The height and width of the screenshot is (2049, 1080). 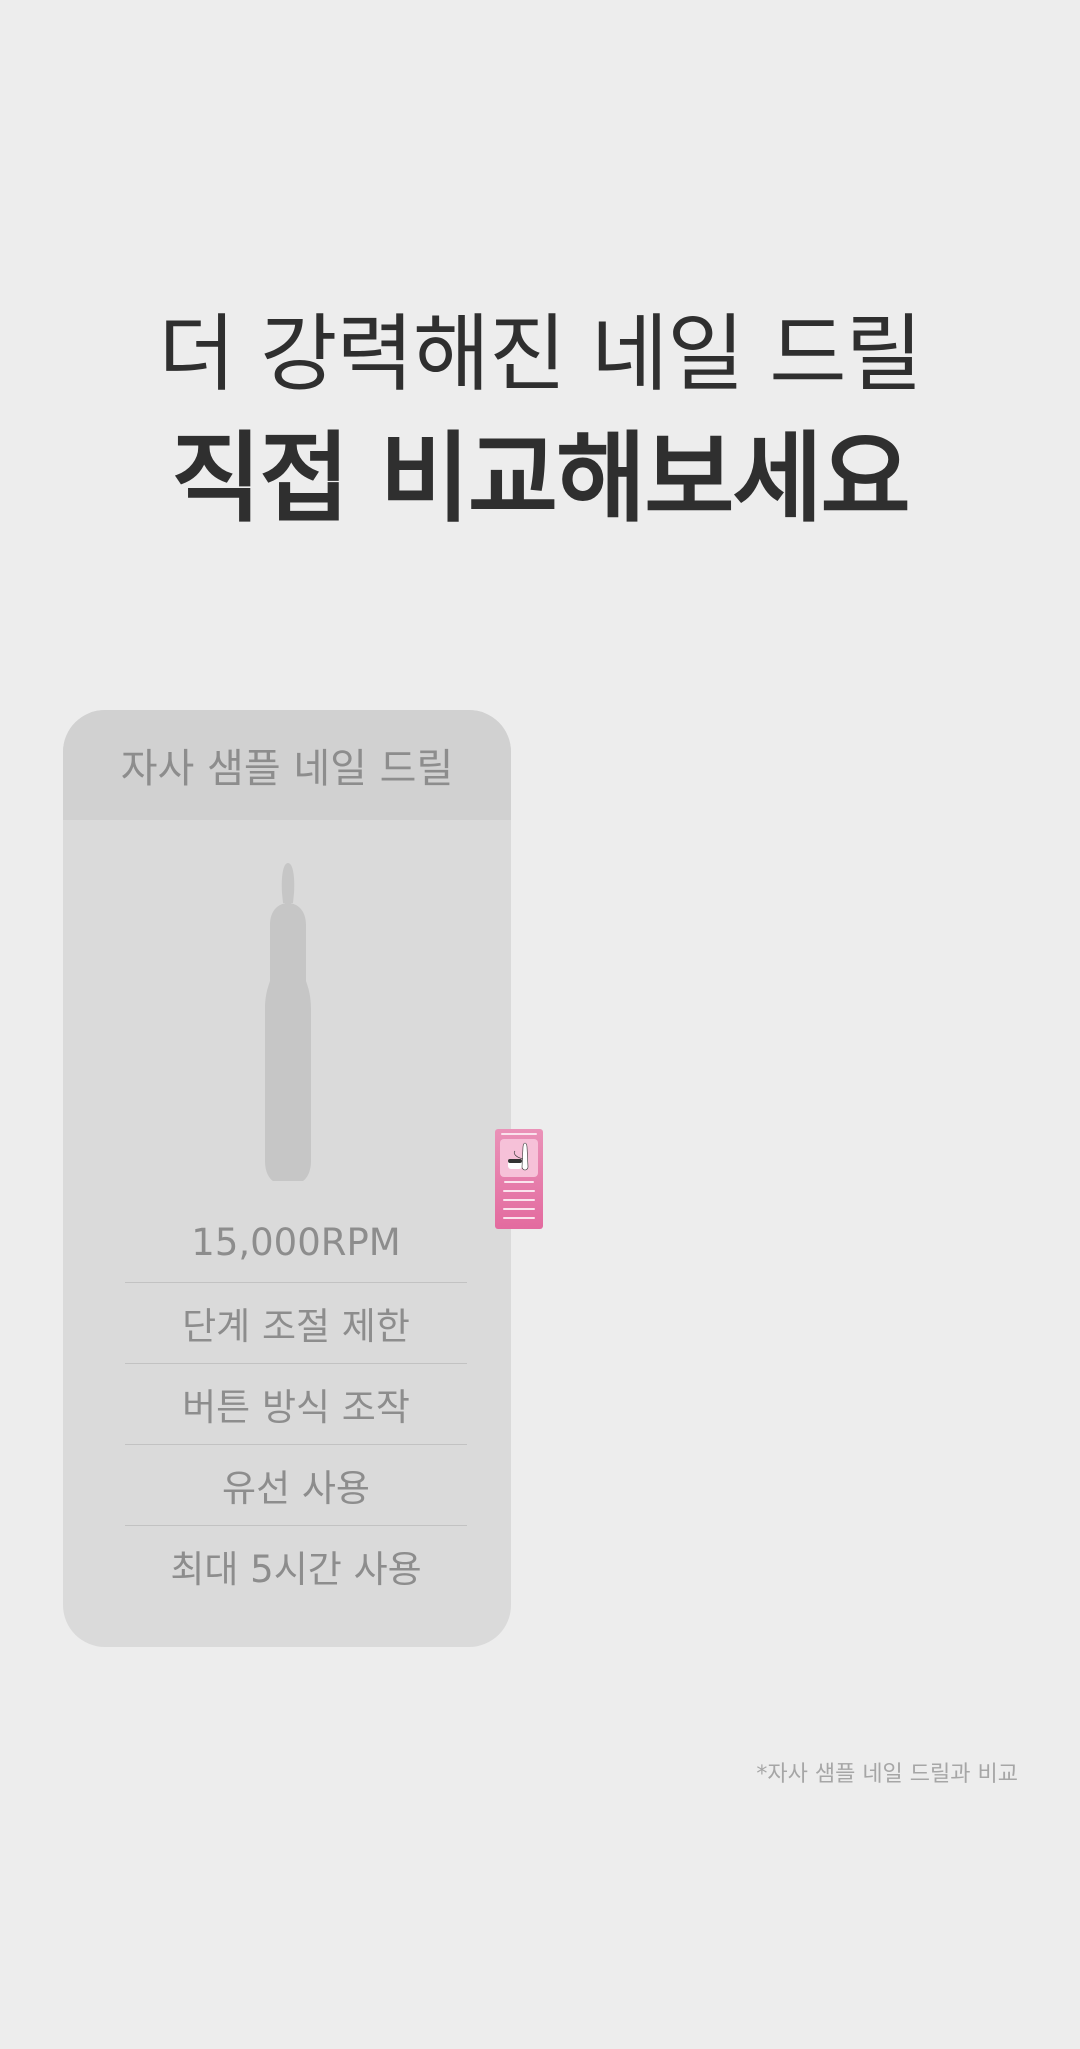 I want to click on spec-speed-control: 단계 조절 제한, so click(x=296, y=1323).